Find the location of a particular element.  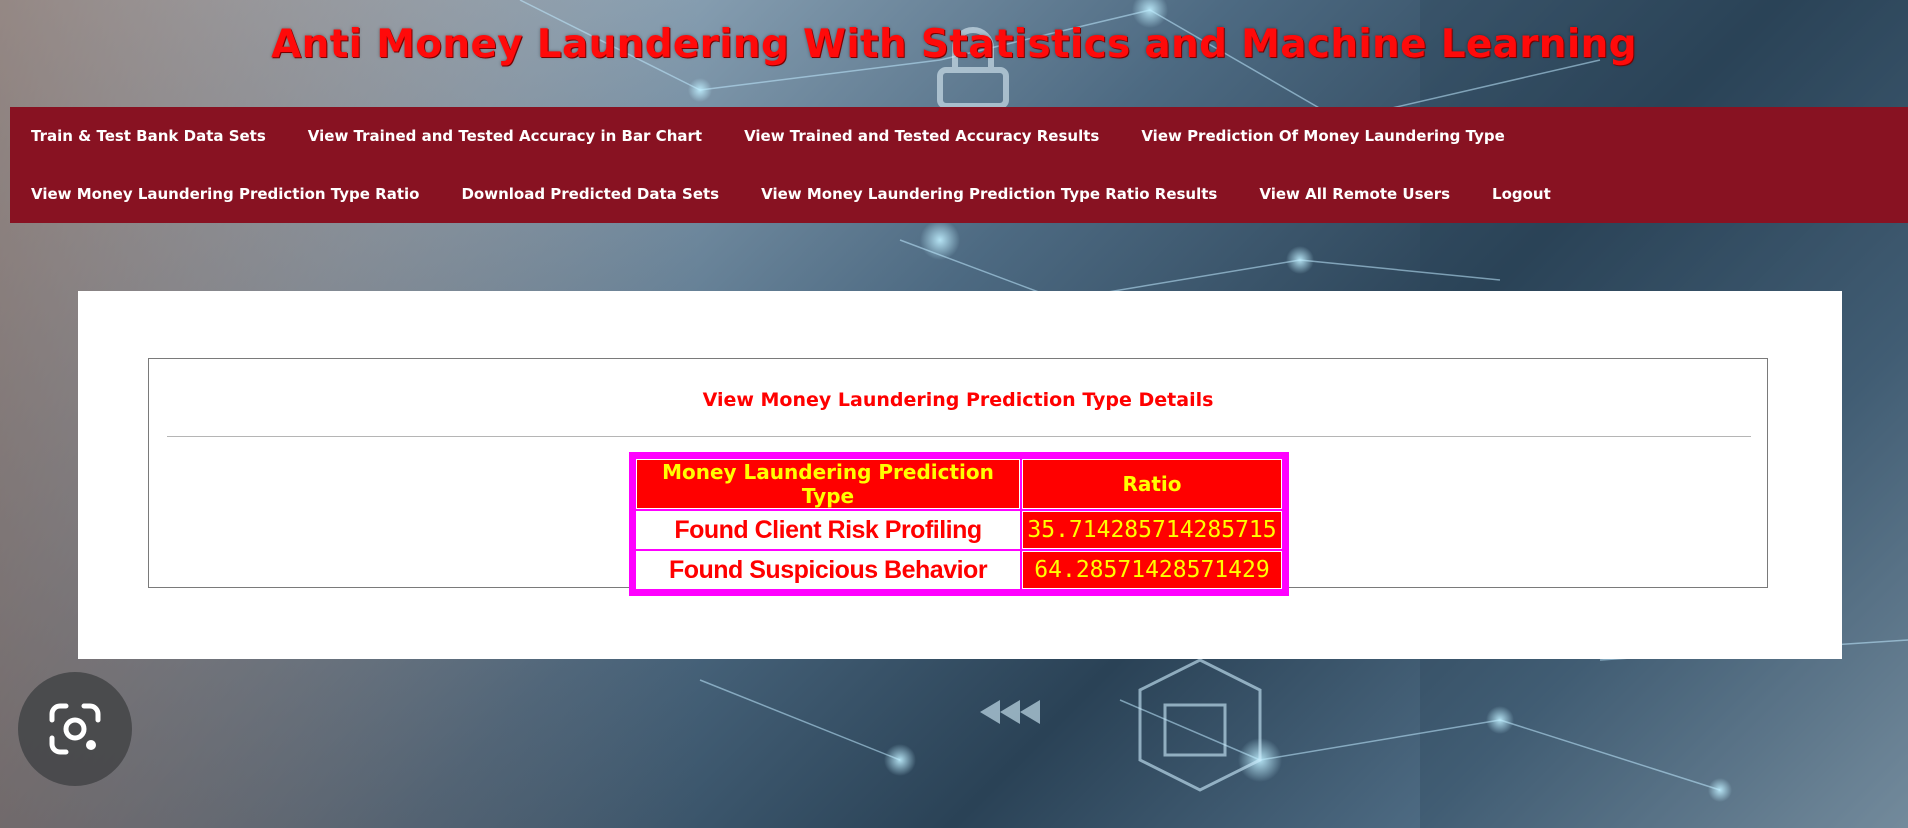

prediction-type-cell: Found Suspicious Behavior is located at coordinates (828, 570).